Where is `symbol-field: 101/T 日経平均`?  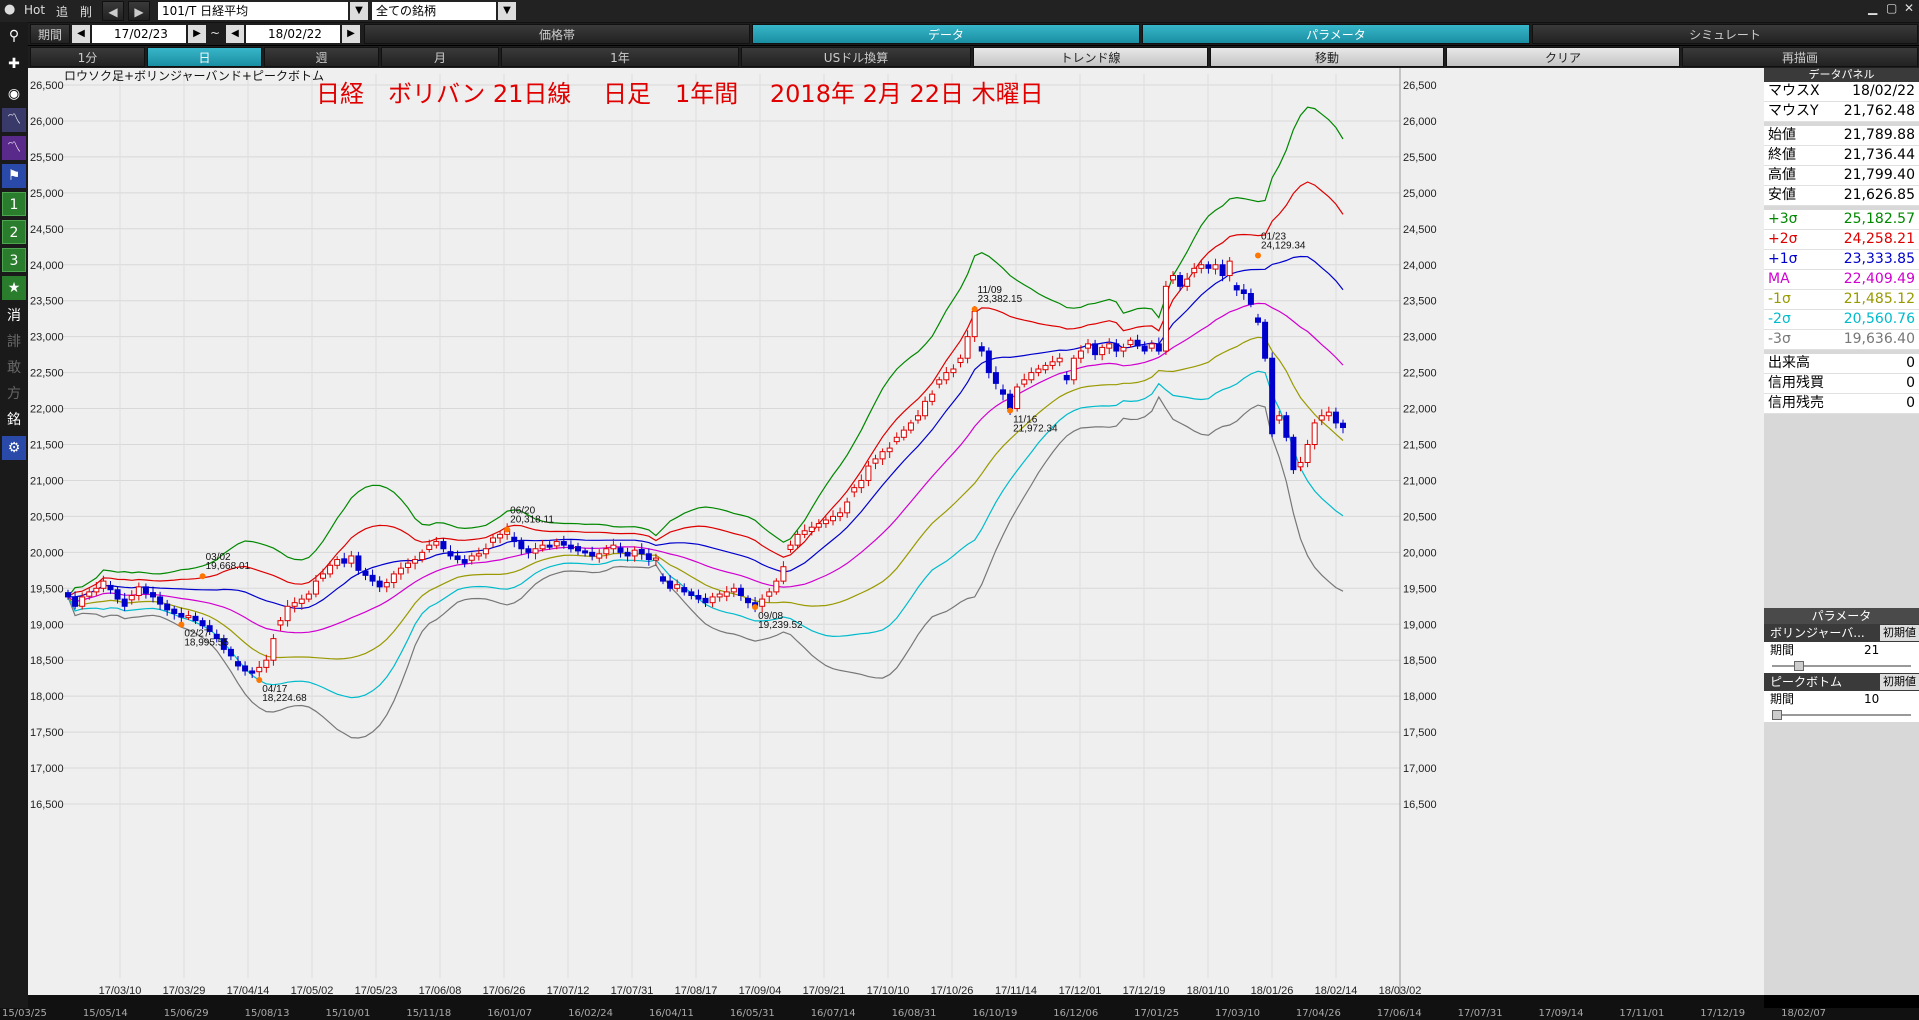
symbol-field: 101/T 日経平均 is located at coordinates (253, 11).